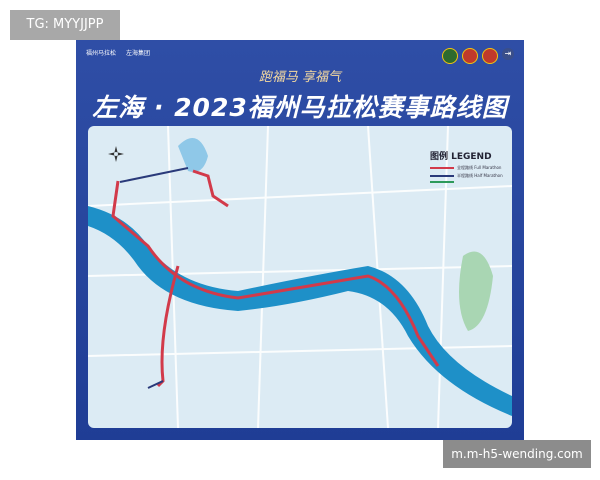 Image resolution: width=600 pixels, height=480 pixels. What do you see at coordinates (101, 53) in the screenshot?
I see `logo-fuzhou-marathon: 福州马拉松` at bounding box center [101, 53].